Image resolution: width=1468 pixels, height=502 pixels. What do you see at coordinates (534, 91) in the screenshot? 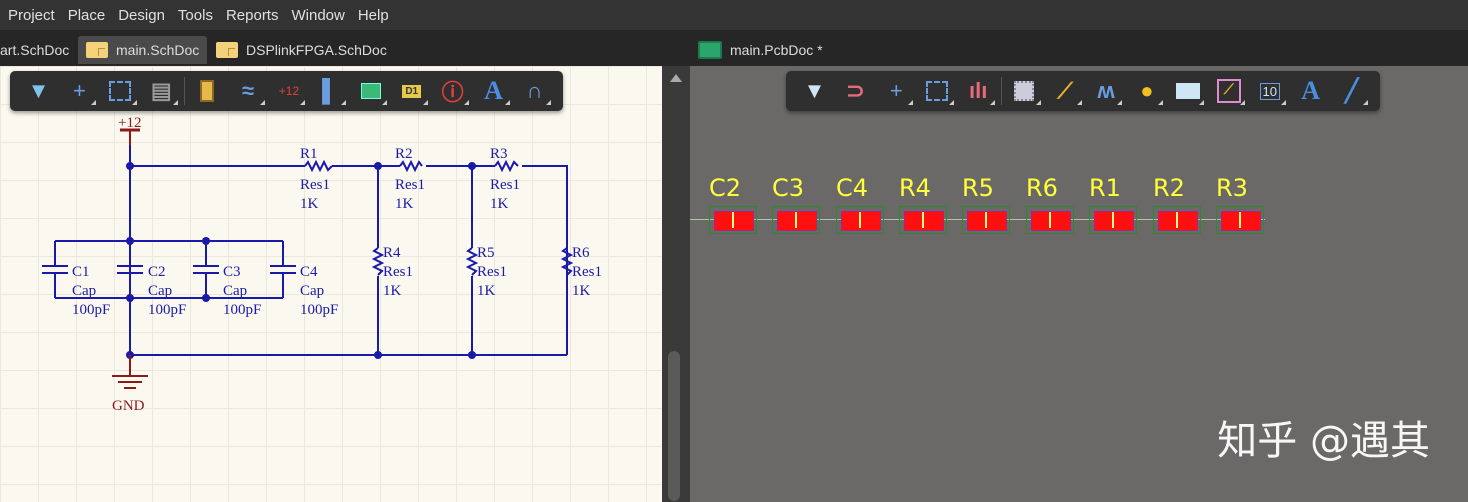
I see `arc-icon: ∩` at bounding box center [534, 91].